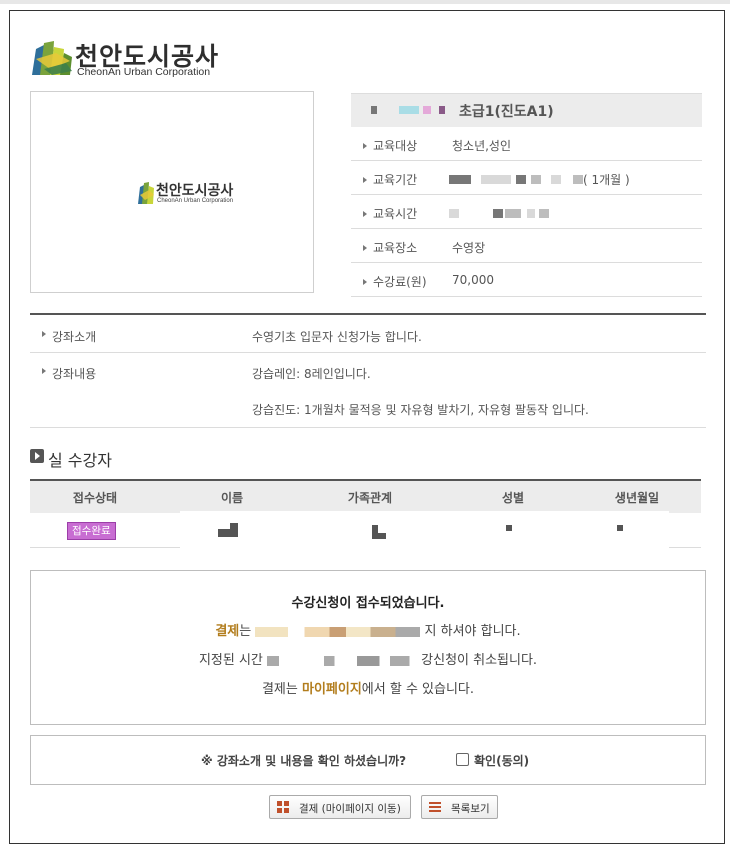  I want to click on info-row-period: 교육기간 ( 1개월 ), so click(526, 178).